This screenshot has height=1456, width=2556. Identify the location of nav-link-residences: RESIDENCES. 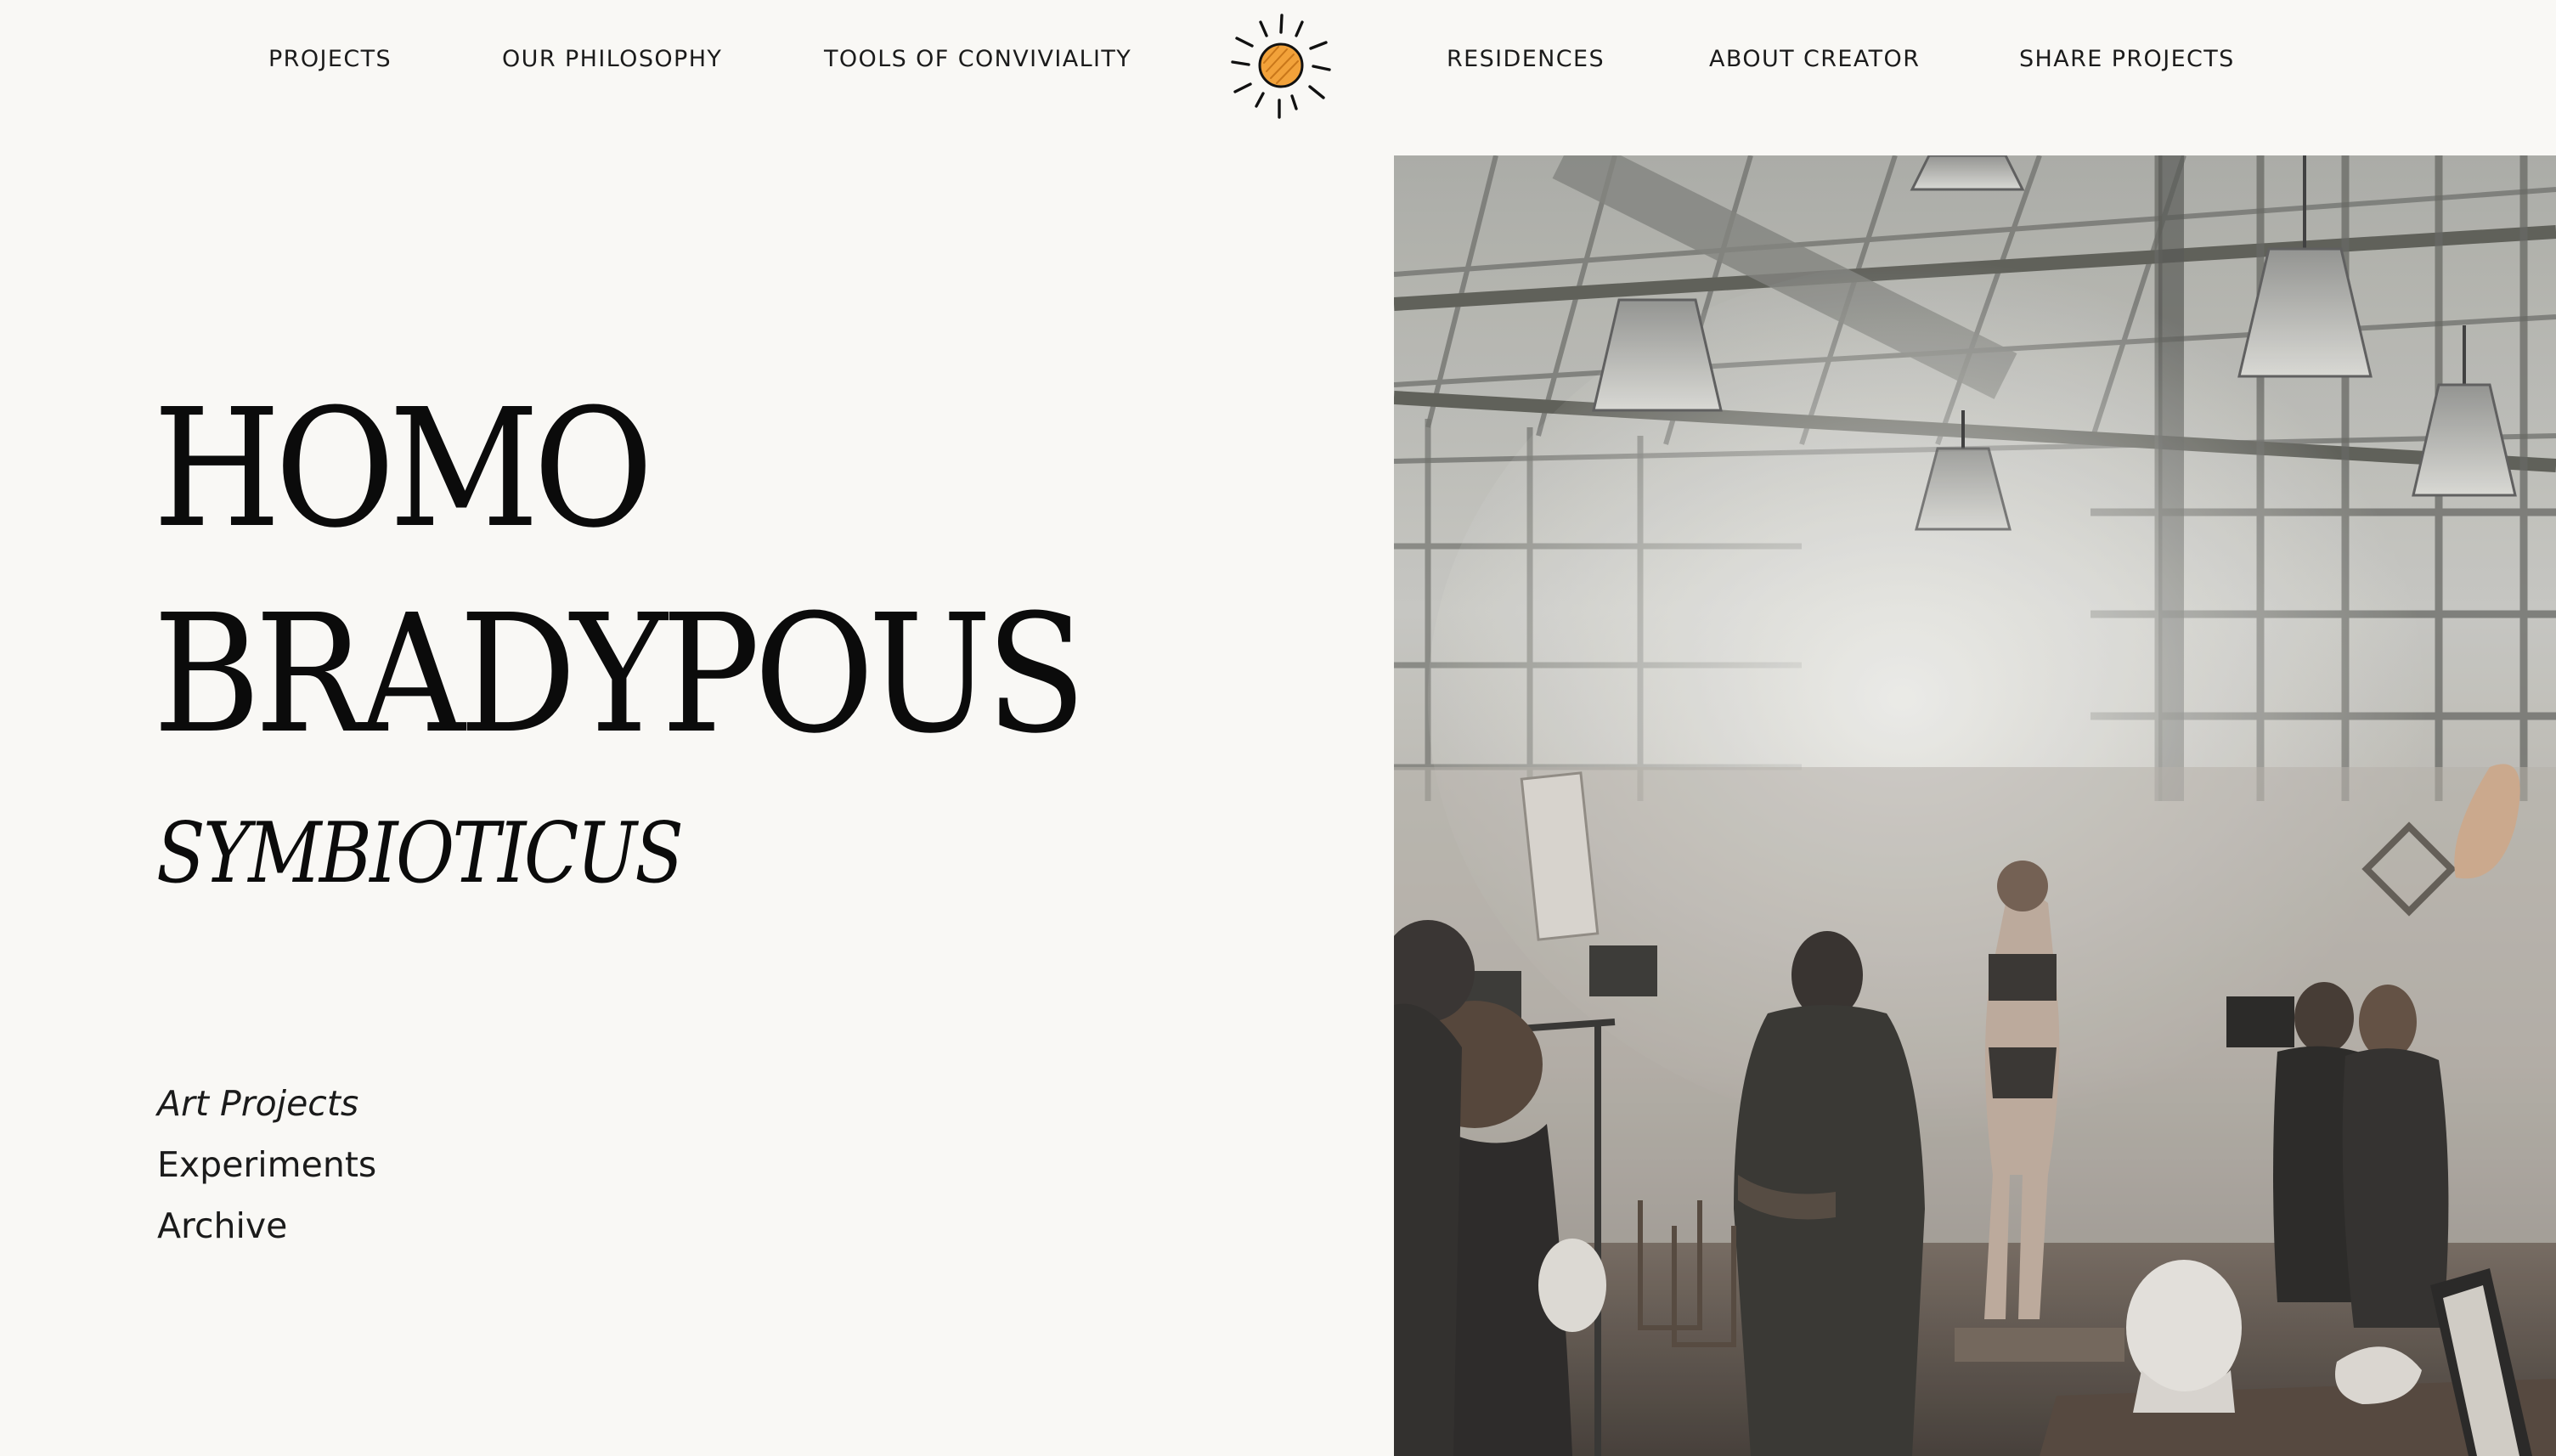
(1526, 59).